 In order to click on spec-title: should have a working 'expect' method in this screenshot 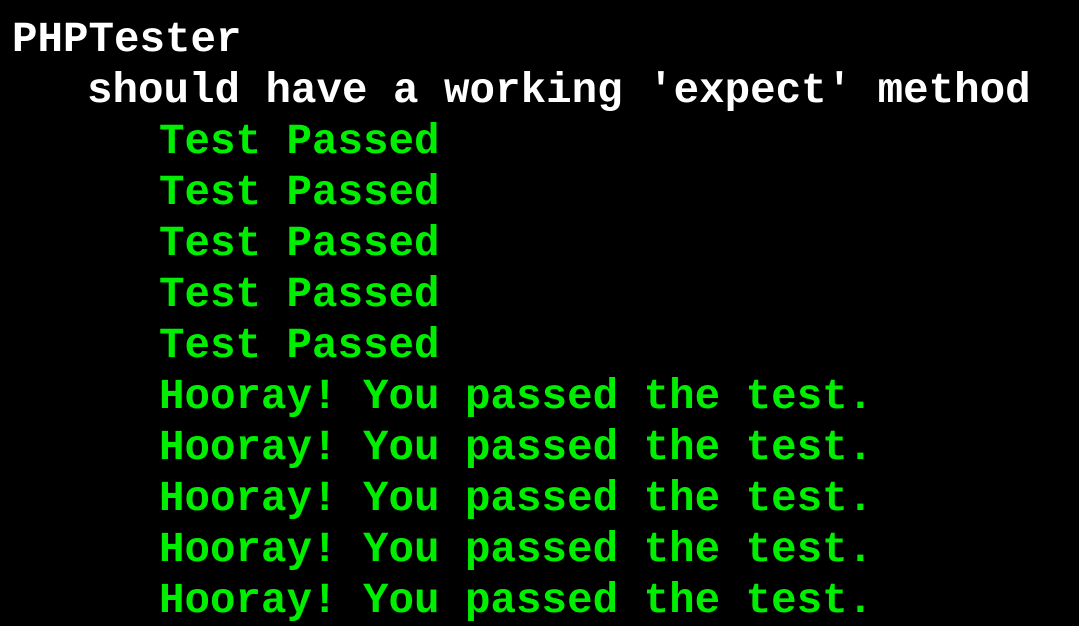, I will do `click(559, 91)`.